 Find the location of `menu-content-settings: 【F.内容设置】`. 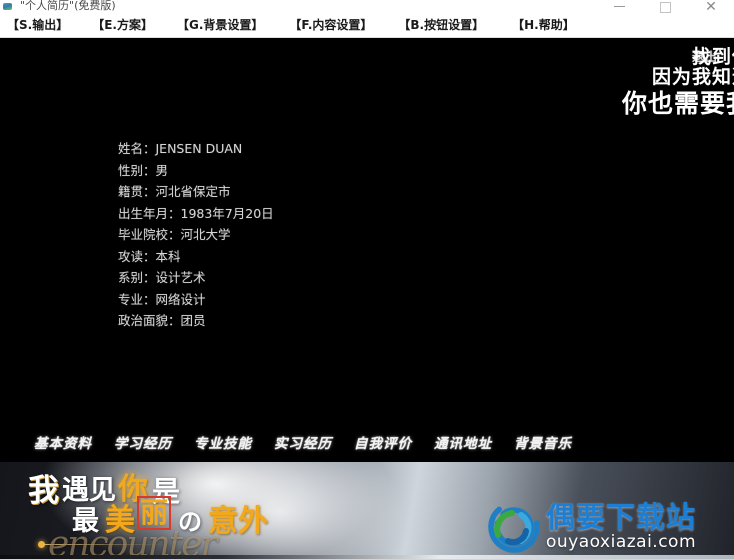

menu-content-settings: 【F.内容设置】 is located at coordinates (330, 25).